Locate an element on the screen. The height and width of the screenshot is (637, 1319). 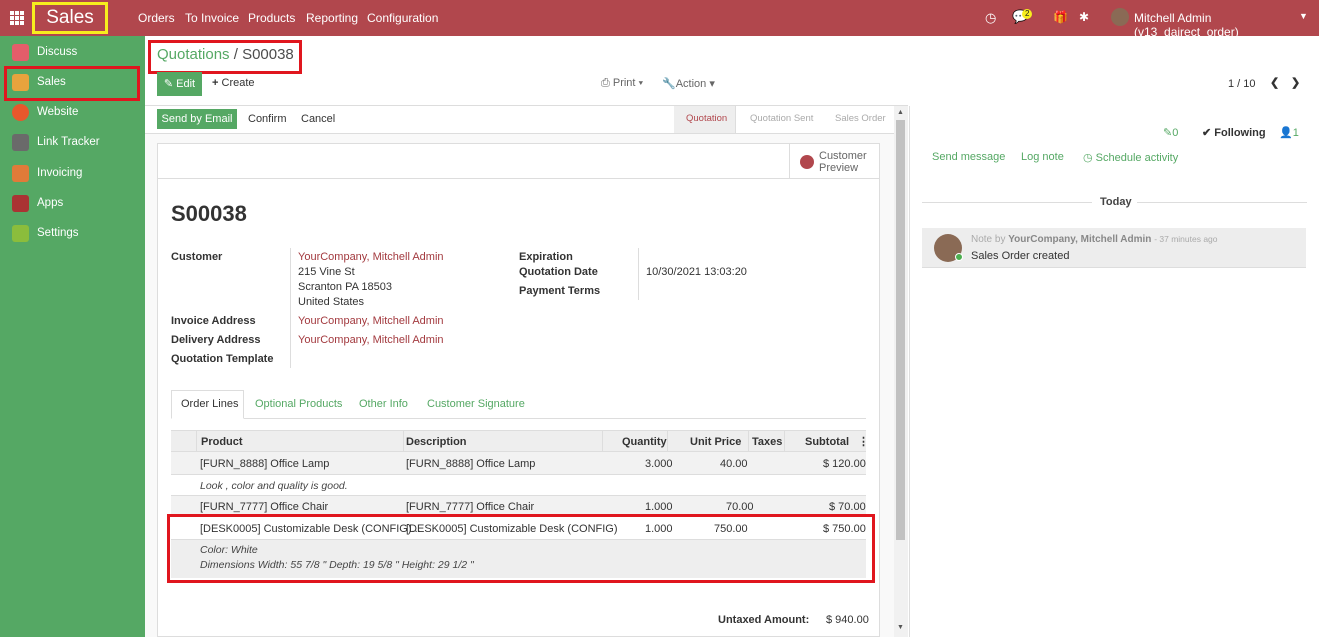
pager-value: 1 / 10 is located at coordinates (1242, 84).